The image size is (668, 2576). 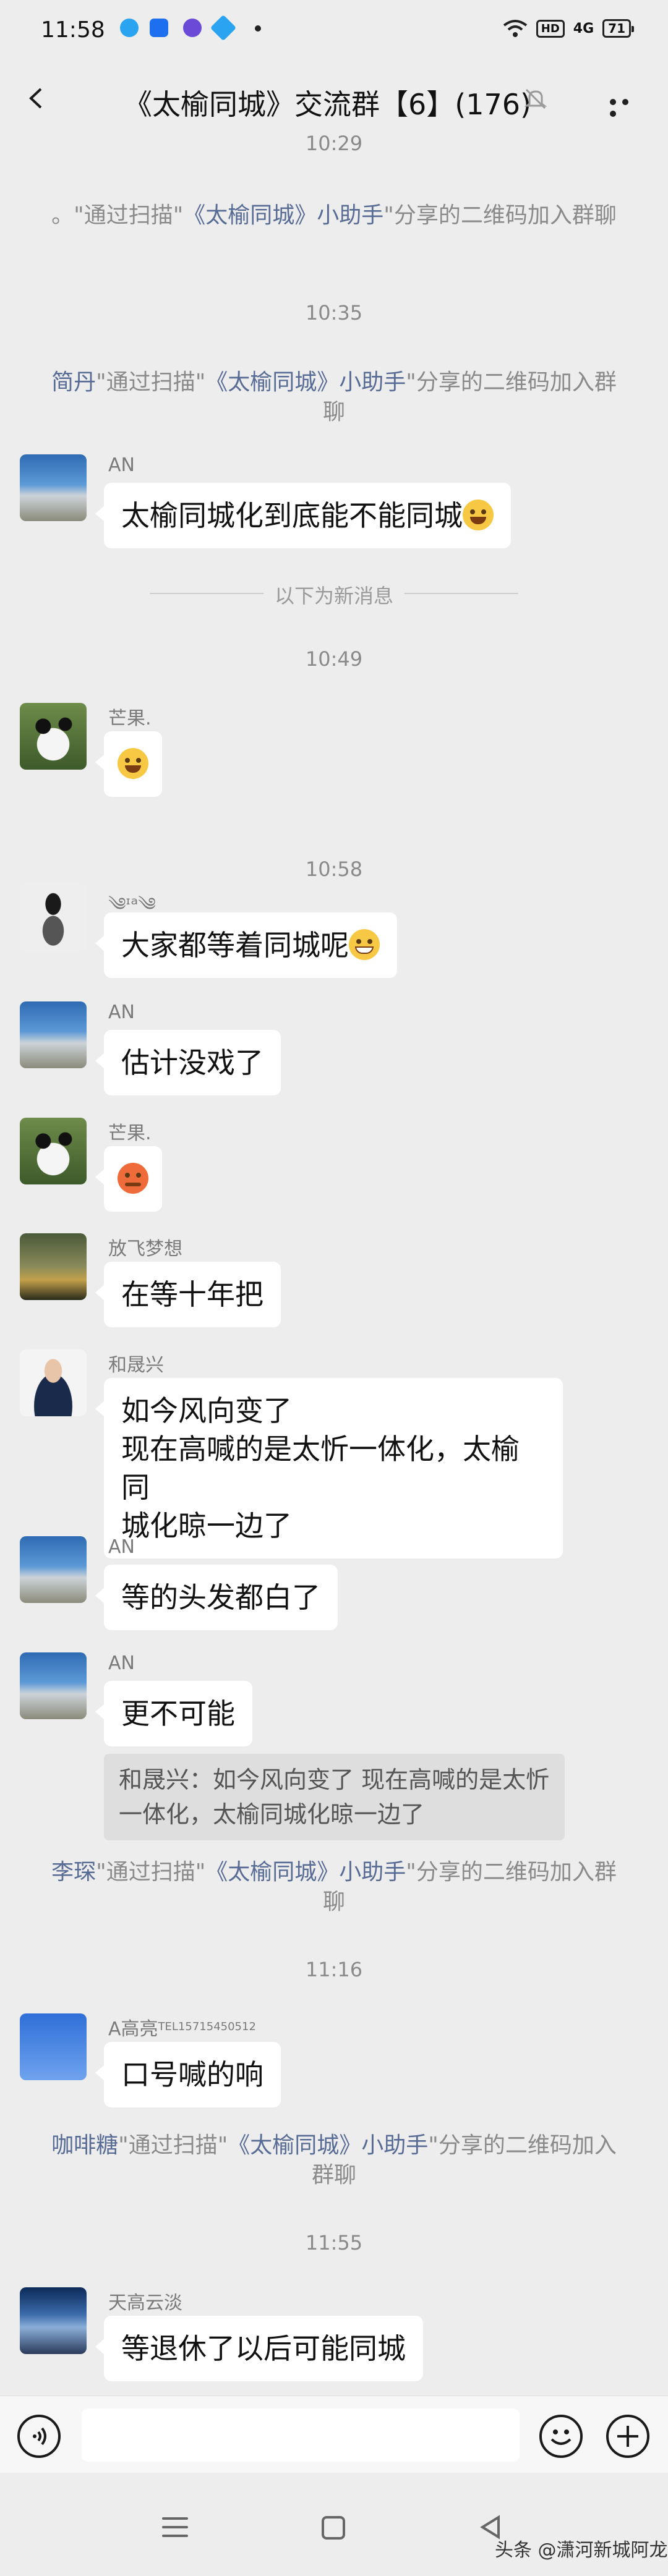 I want to click on input-bar, so click(x=334, y=2434).